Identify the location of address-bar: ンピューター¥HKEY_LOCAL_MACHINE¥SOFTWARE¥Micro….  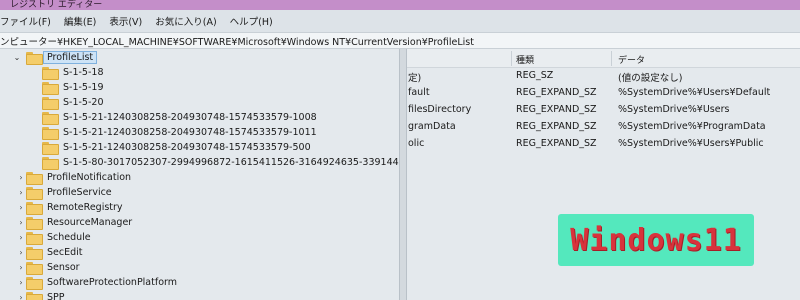
(400, 40).